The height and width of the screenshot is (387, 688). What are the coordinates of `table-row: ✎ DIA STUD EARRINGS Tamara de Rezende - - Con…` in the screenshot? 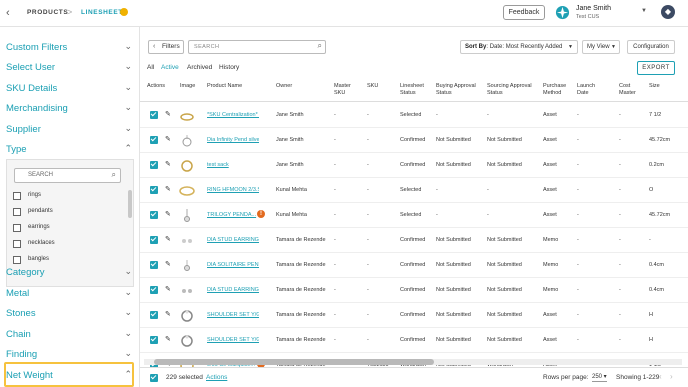 It's located at (414, 290).